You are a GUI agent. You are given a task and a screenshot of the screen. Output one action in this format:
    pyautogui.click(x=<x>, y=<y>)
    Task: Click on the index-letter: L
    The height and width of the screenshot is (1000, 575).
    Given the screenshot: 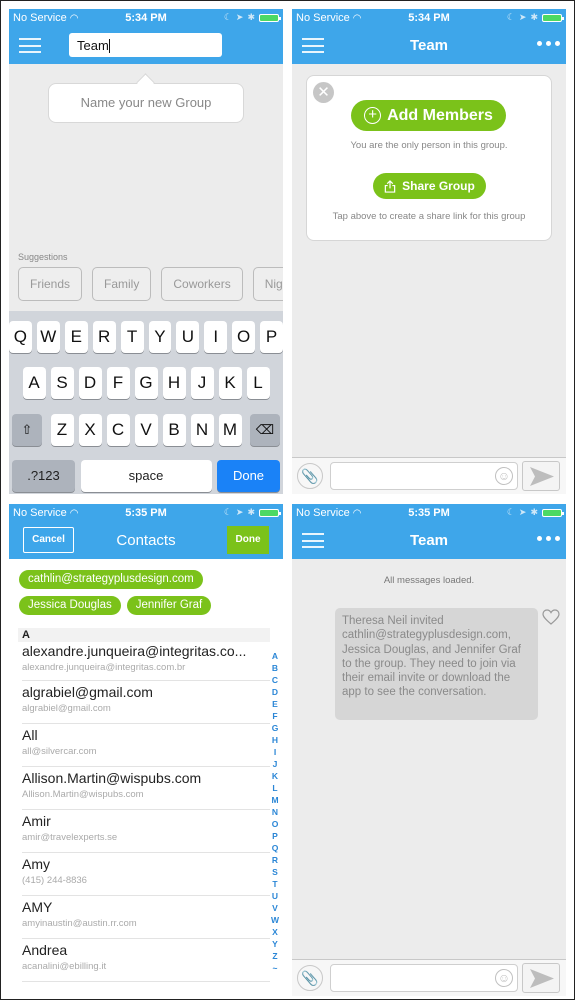 What is the action you would take?
    pyautogui.click(x=274, y=788)
    